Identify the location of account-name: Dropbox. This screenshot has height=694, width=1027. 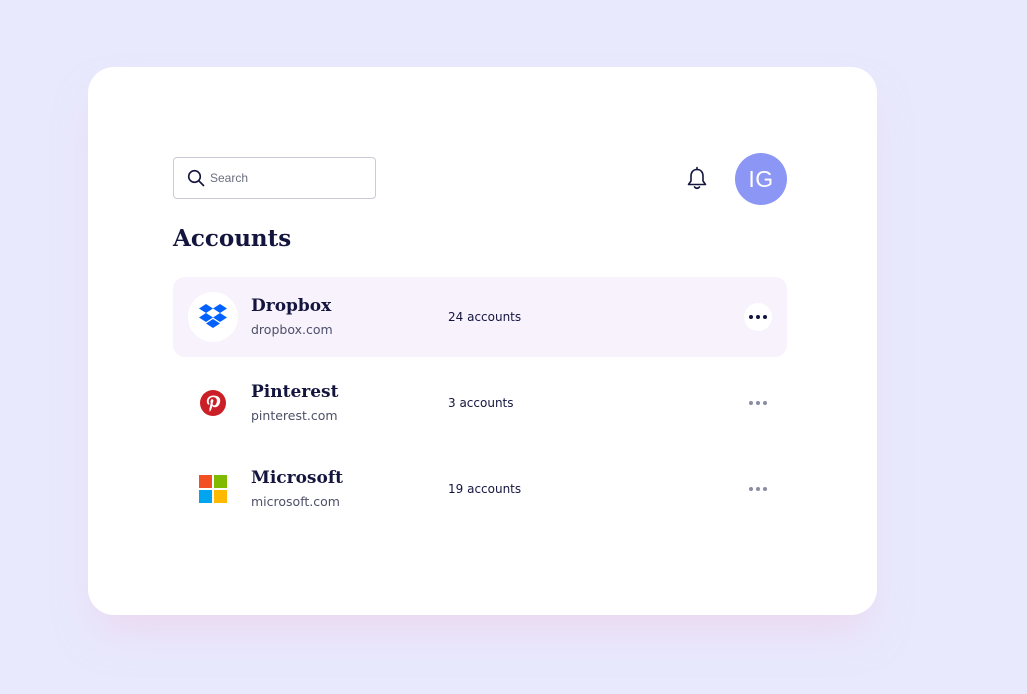
(291, 306).